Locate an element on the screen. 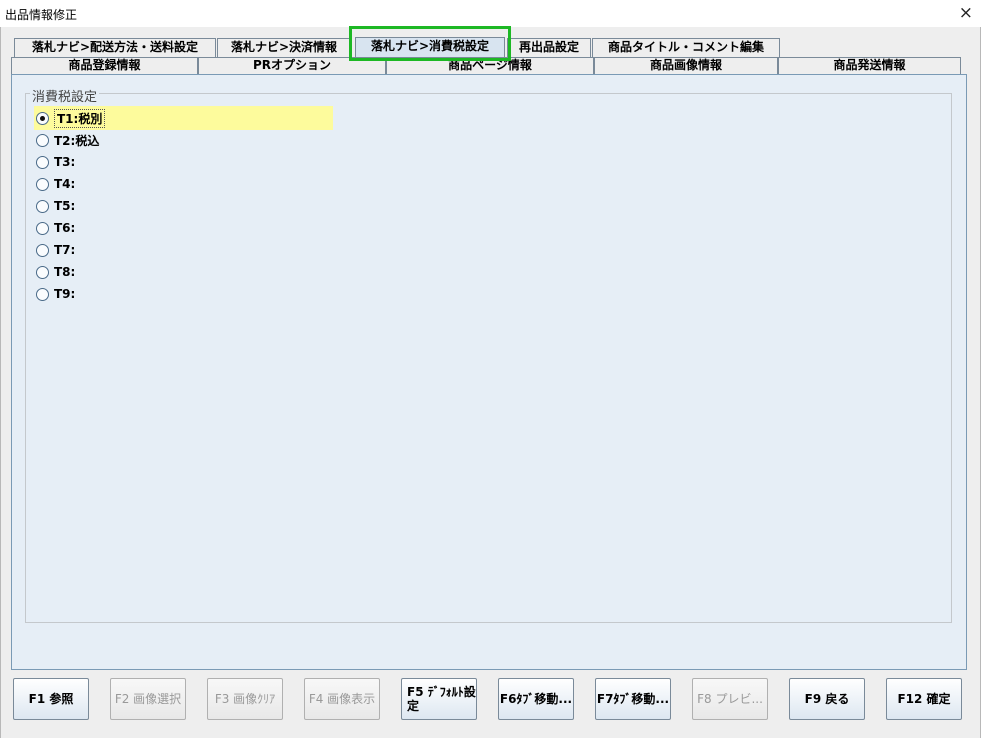  f9-back-button: F9 戻る is located at coordinates (827, 699).